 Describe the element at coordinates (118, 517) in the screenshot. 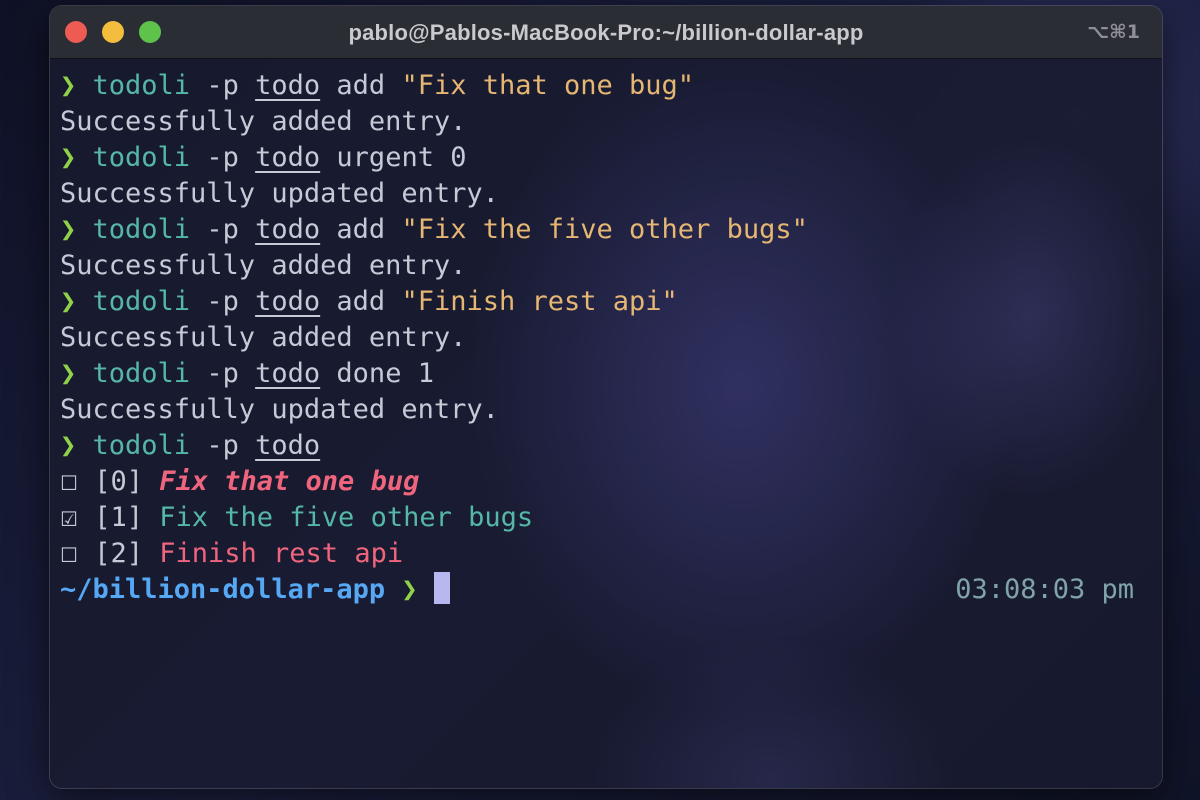

I see `todo-index: [1]` at that location.